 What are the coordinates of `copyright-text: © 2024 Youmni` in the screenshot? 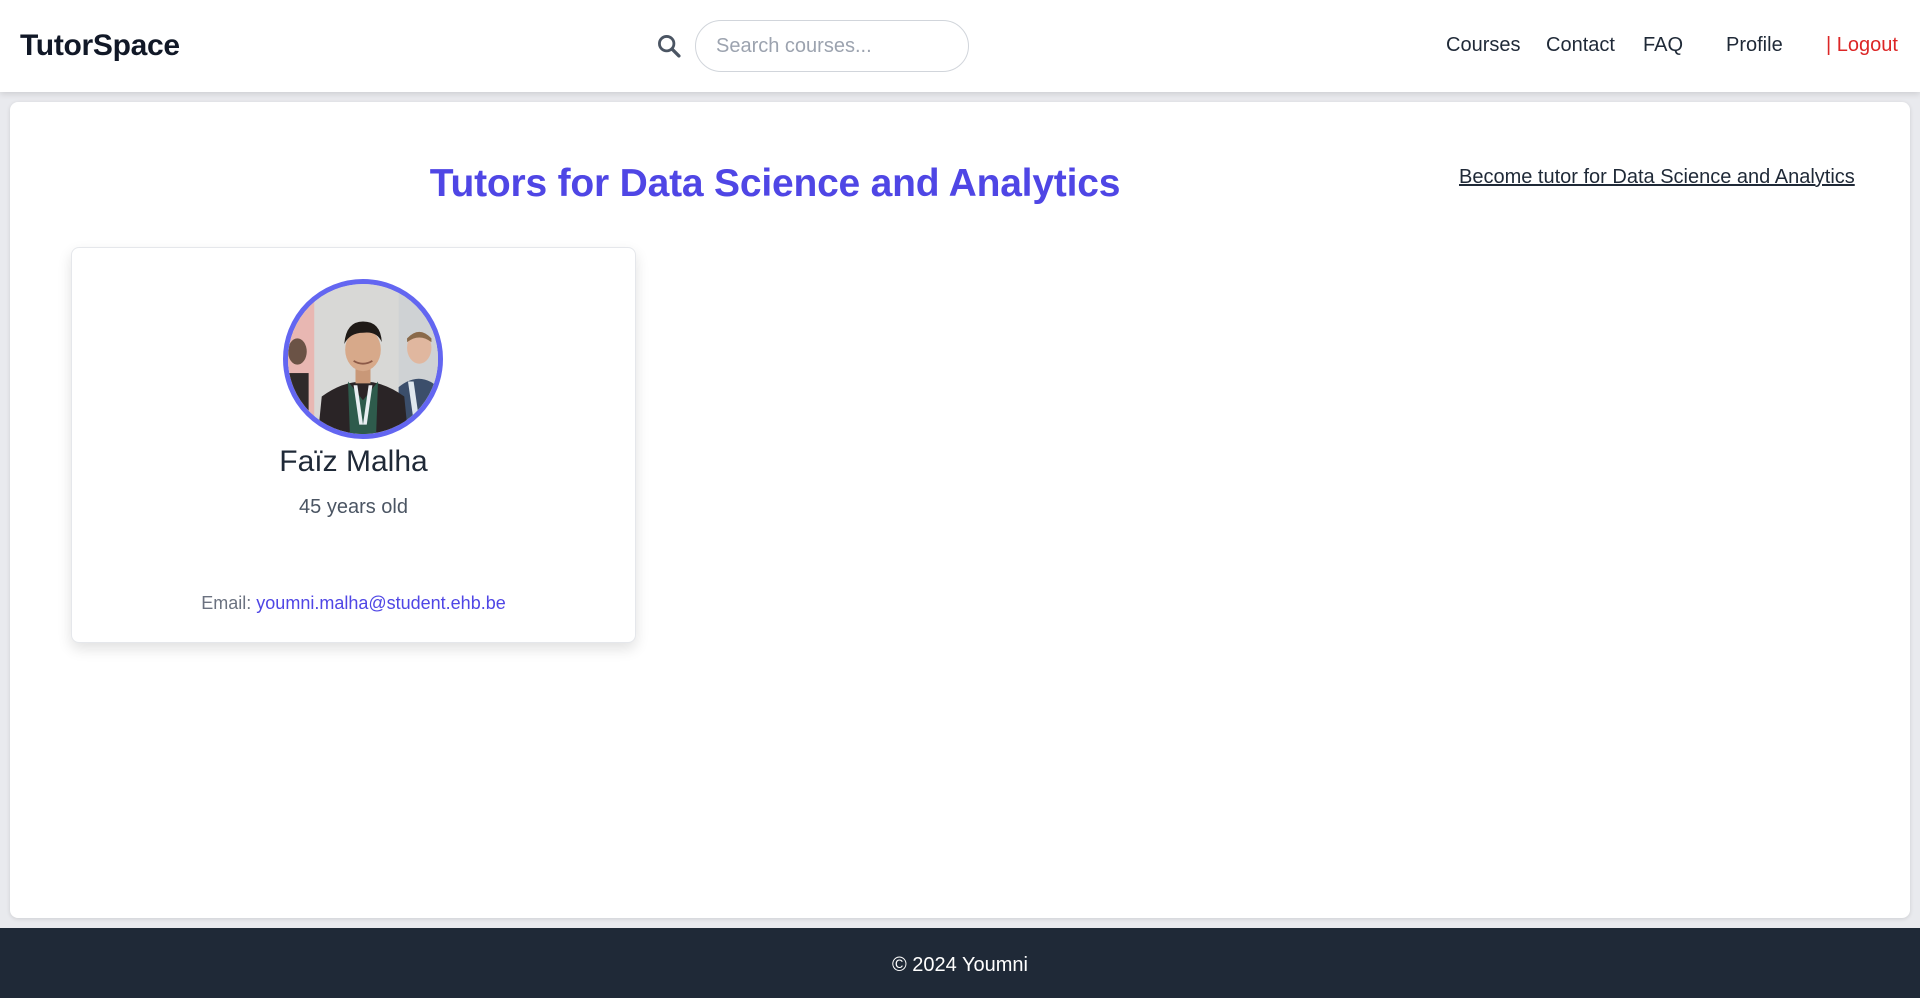 It's located at (960, 965).